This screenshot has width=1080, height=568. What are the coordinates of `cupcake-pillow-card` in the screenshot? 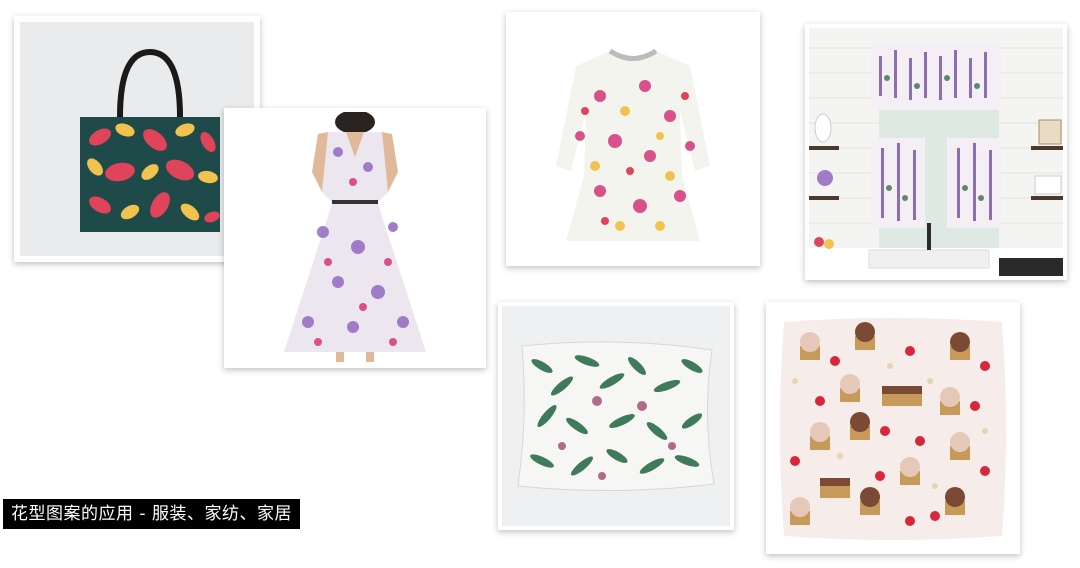 It's located at (893, 428).